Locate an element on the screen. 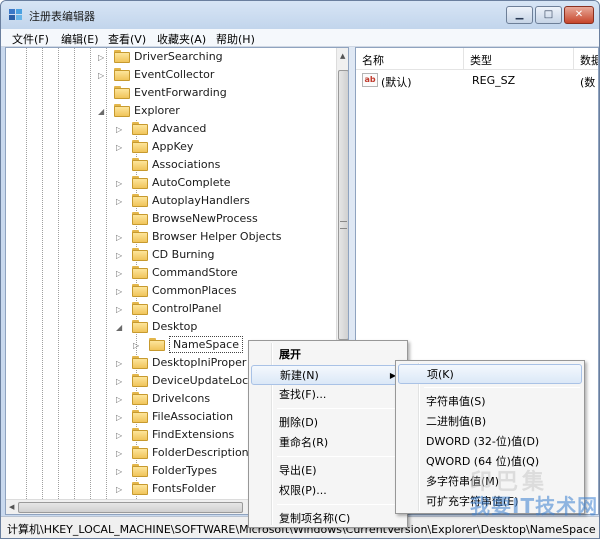 This screenshot has height=539, width=600. tree-item-label: AutoplayHandlers is located at coordinates (201, 200).